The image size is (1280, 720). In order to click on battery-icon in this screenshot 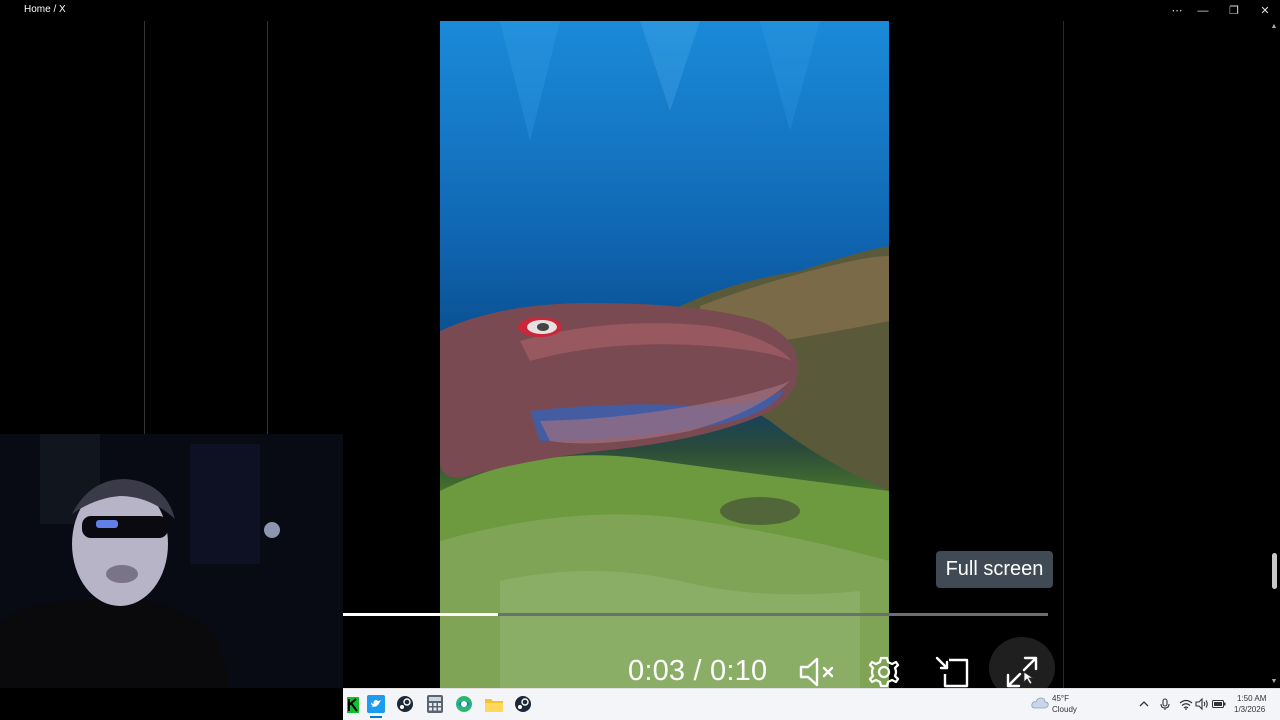, I will do `click(1219, 704)`.